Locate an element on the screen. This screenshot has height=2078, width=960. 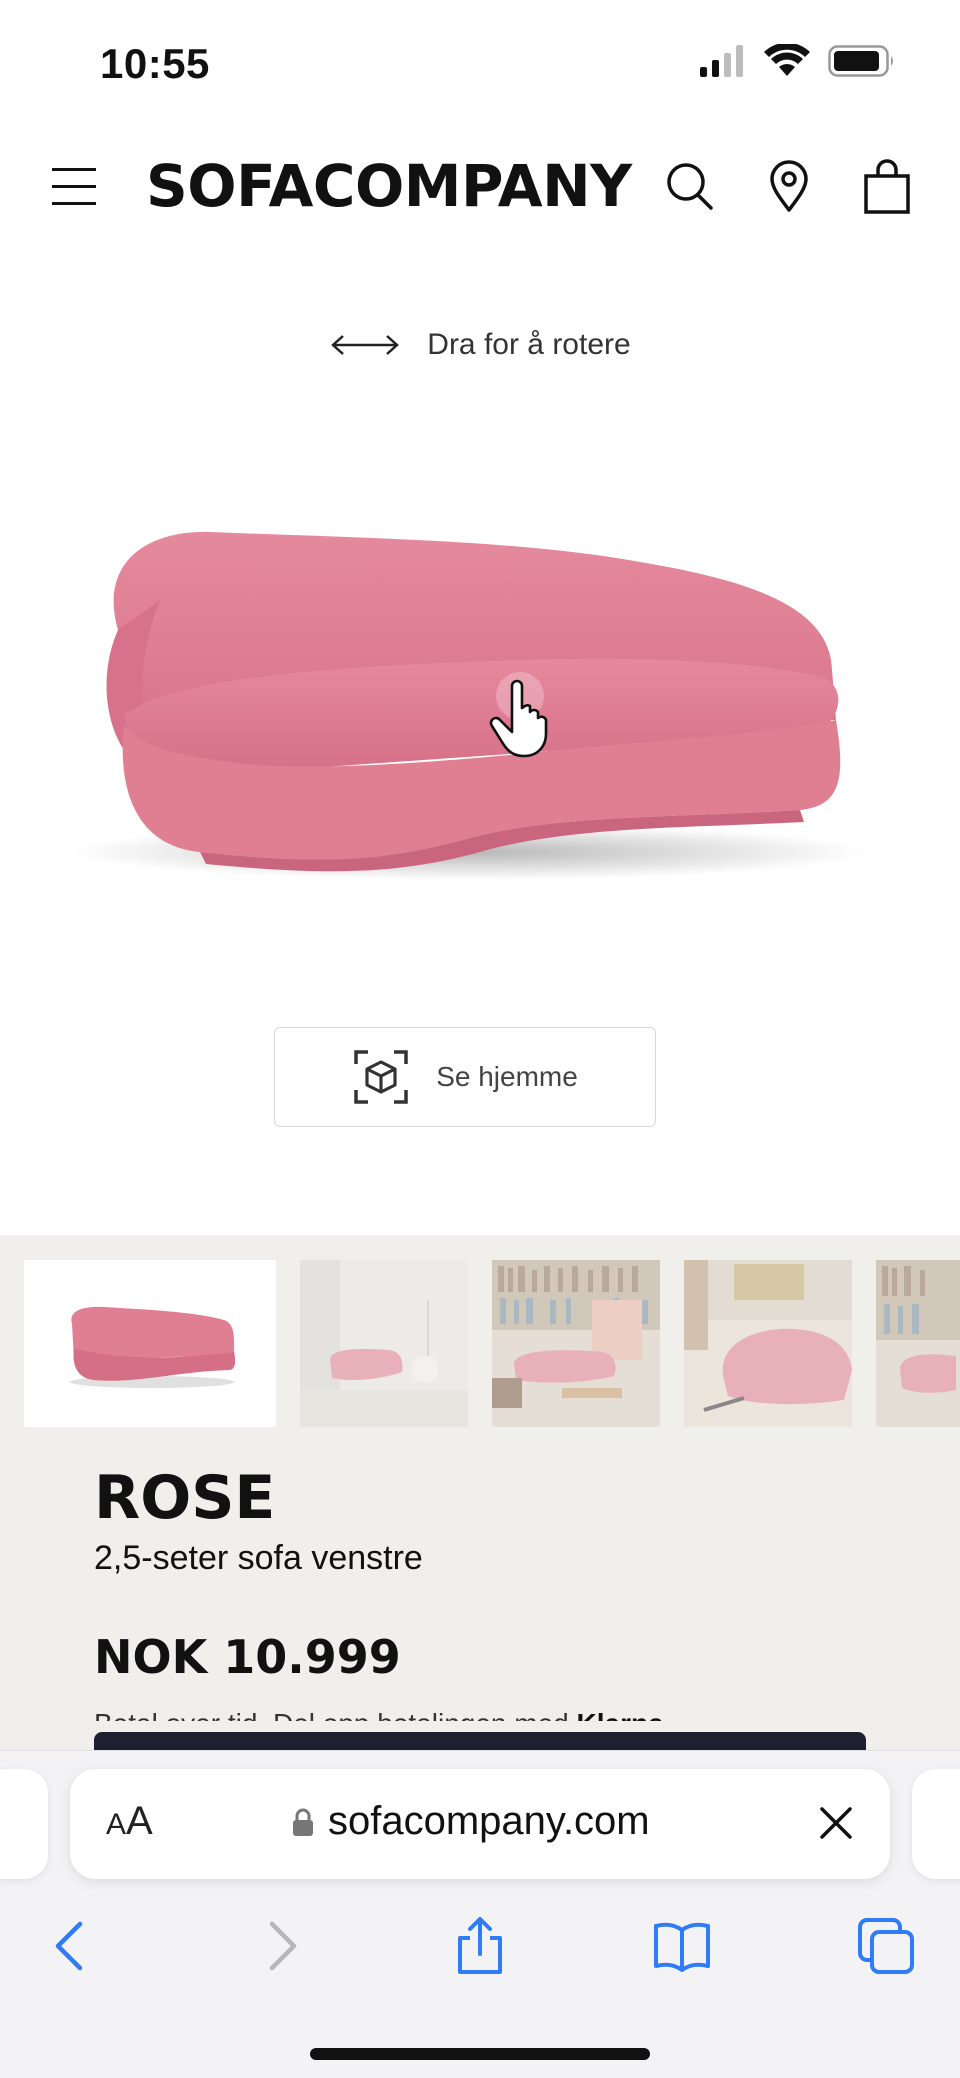
view-at-home-button: Se hjemme is located at coordinates (465, 1077).